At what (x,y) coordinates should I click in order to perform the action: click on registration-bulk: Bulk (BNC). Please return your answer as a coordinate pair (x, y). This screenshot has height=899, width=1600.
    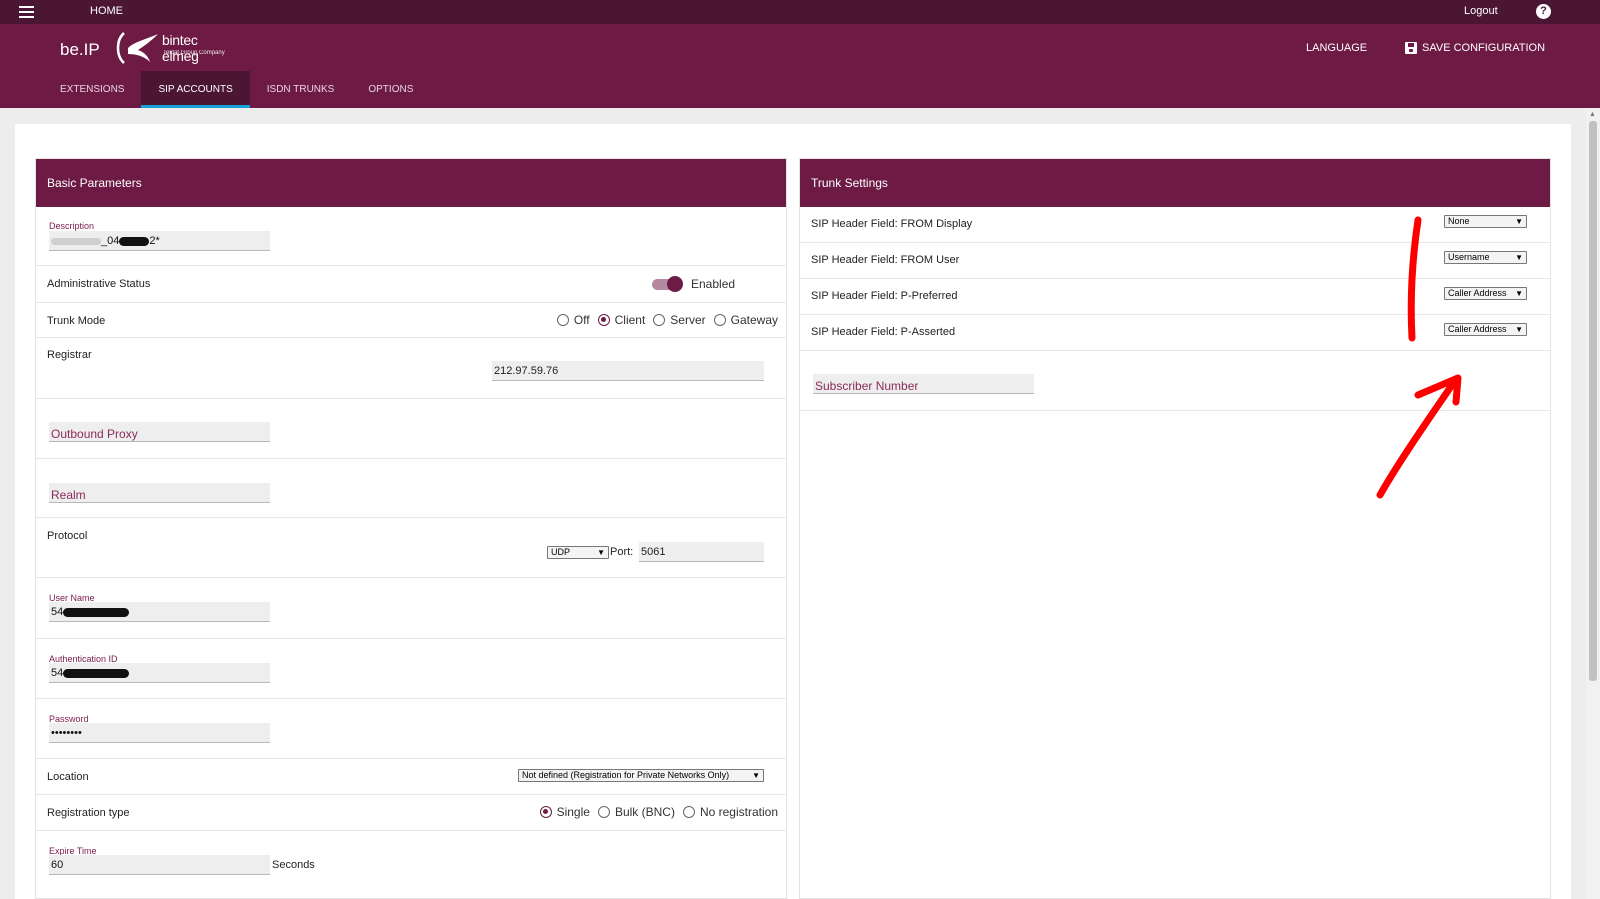
    Looking at the image, I should click on (636, 812).